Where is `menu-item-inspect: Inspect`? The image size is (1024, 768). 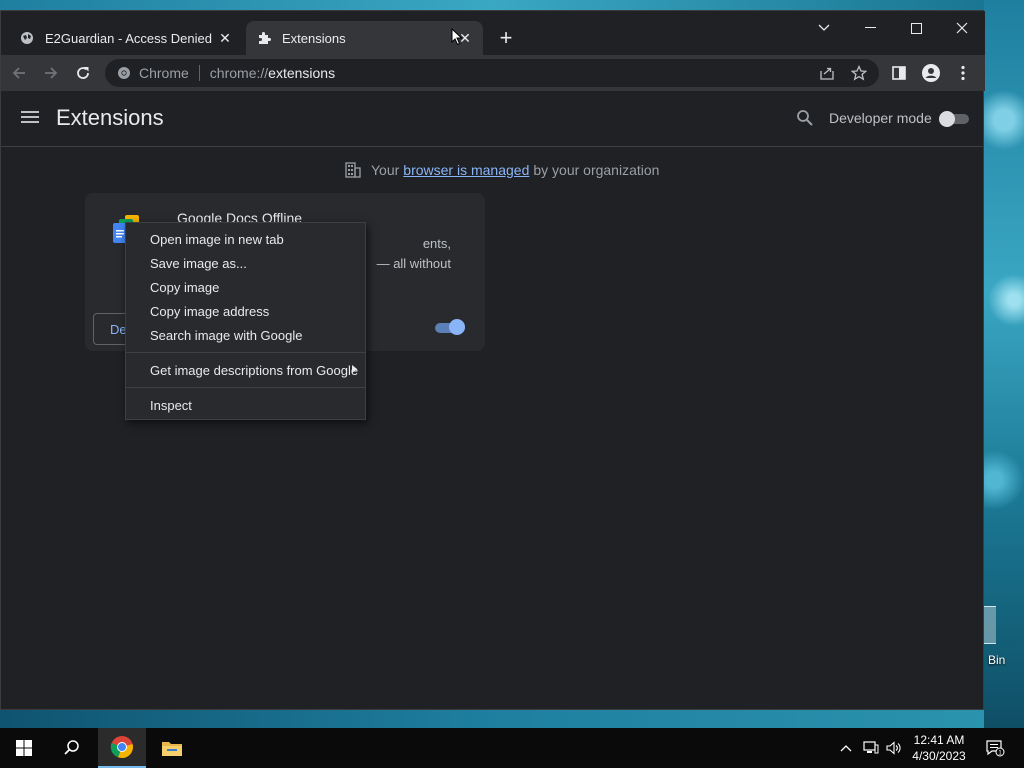 menu-item-inspect: Inspect is located at coordinates (245, 405).